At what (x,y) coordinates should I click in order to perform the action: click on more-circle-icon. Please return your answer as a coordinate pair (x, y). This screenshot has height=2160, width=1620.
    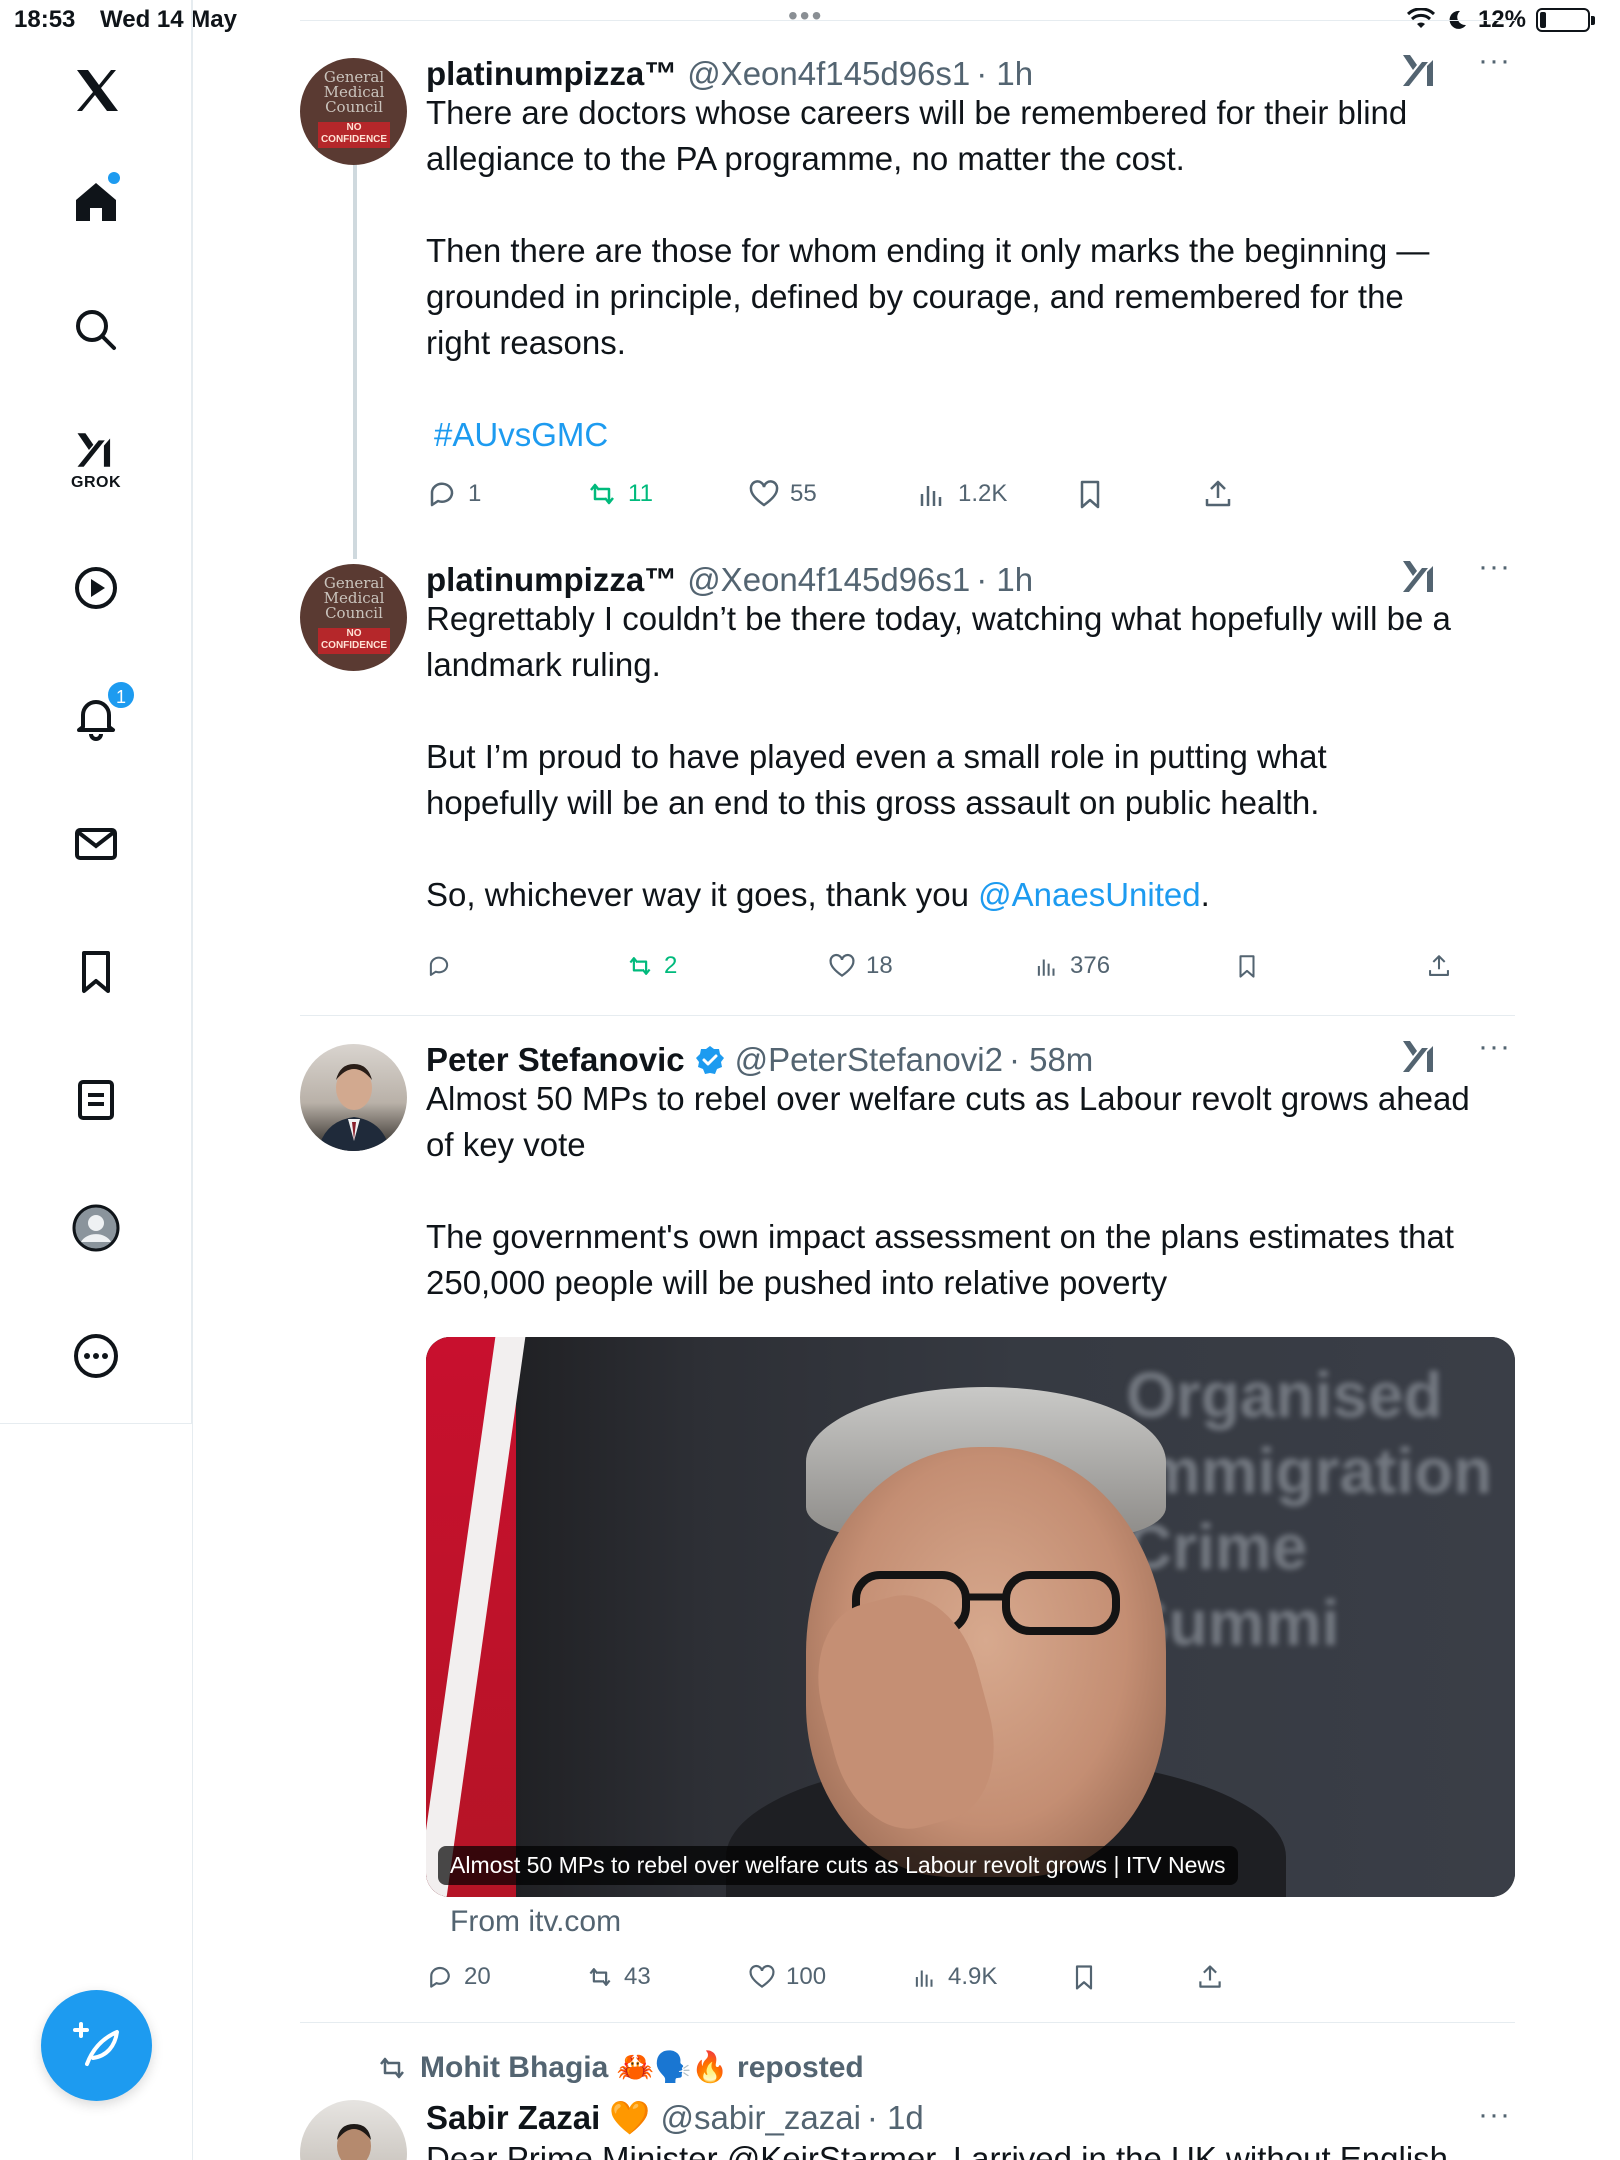
    Looking at the image, I should click on (96, 1356).